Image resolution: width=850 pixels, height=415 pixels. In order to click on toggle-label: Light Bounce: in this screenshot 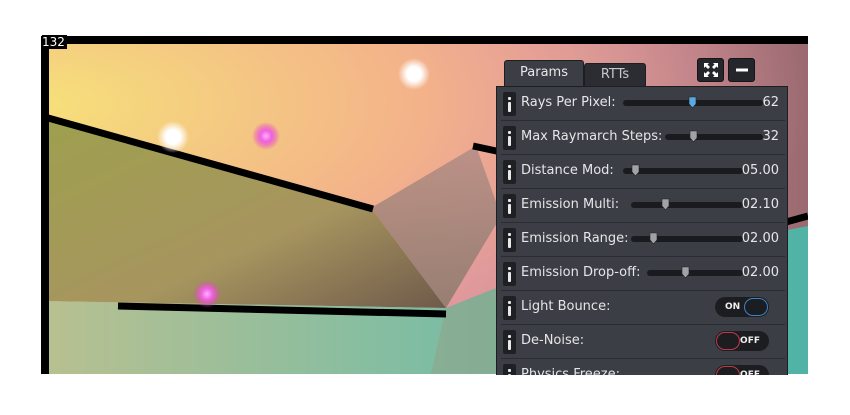, I will do `click(566, 306)`.